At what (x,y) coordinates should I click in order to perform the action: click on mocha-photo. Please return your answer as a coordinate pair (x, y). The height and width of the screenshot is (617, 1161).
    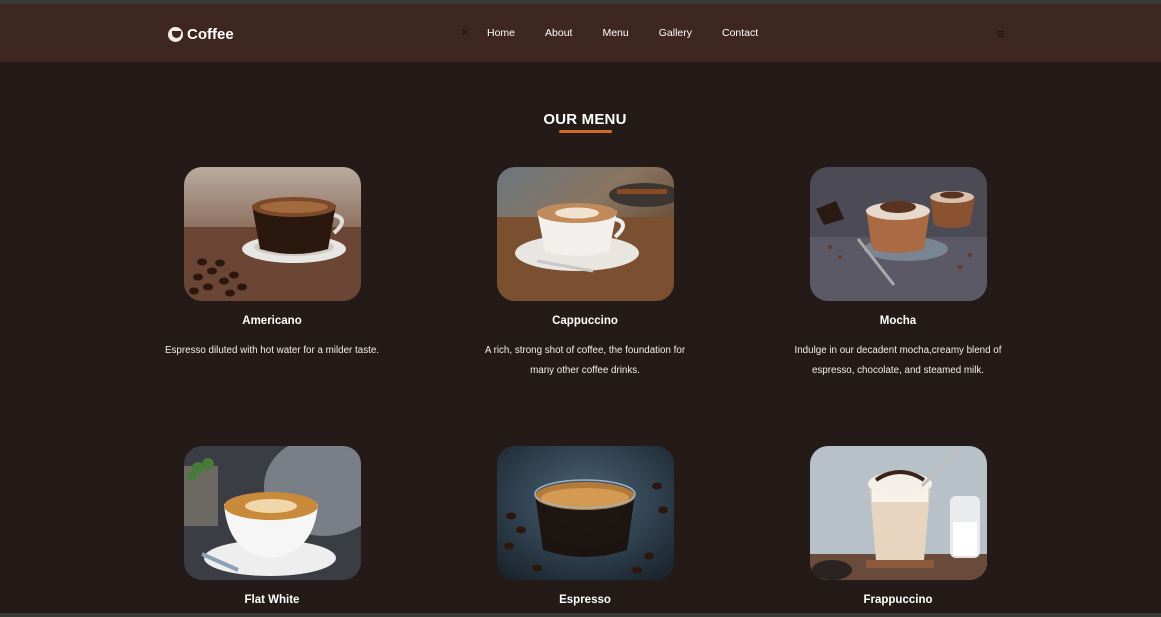
    Looking at the image, I should click on (898, 234).